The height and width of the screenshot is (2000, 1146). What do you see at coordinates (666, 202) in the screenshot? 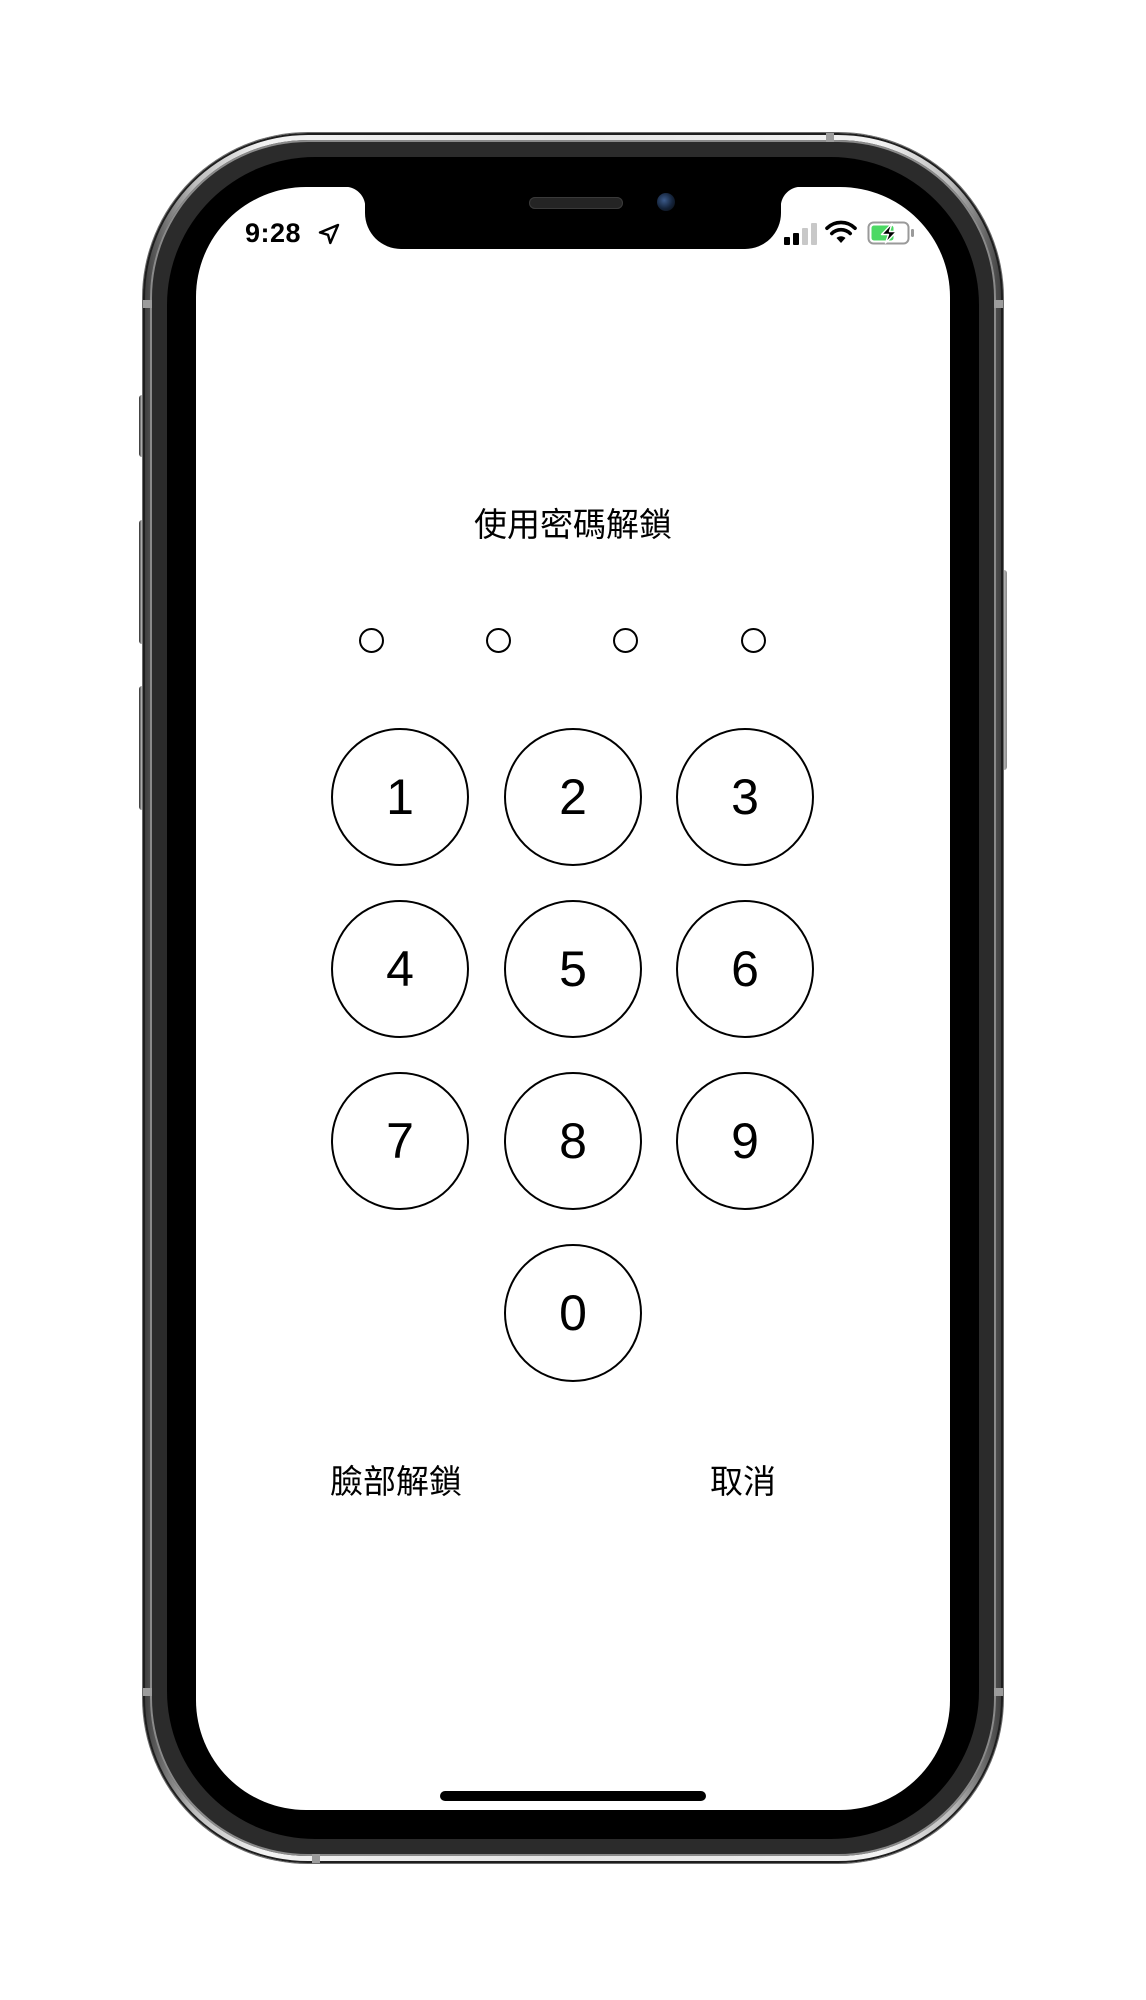
I see `front-camera` at bounding box center [666, 202].